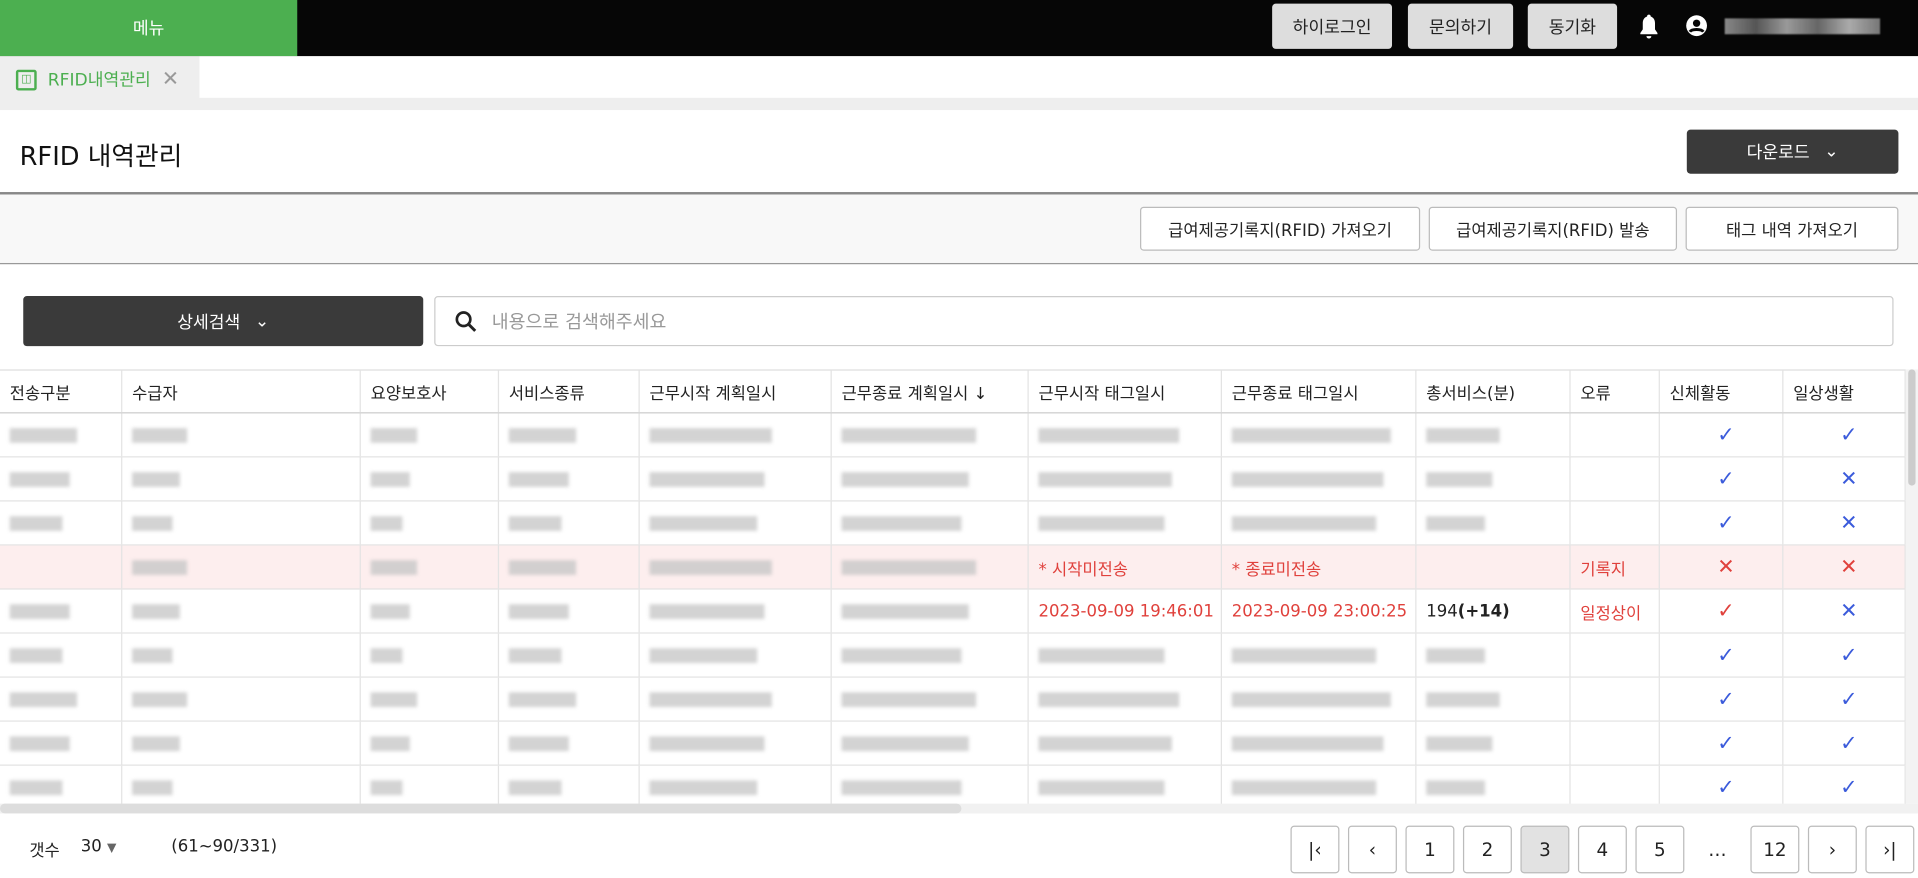 Image resolution: width=1918 pixels, height=878 pixels. What do you see at coordinates (953, 567) in the screenshot?
I see `table-row: * 시작미전송 * 종료미전송 기록지 ✕ ✕` at bounding box center [953, 567].